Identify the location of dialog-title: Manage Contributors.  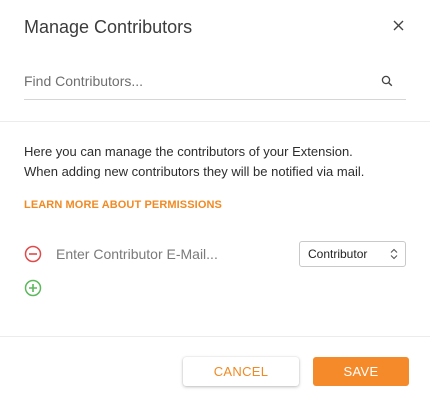
(108, 27).